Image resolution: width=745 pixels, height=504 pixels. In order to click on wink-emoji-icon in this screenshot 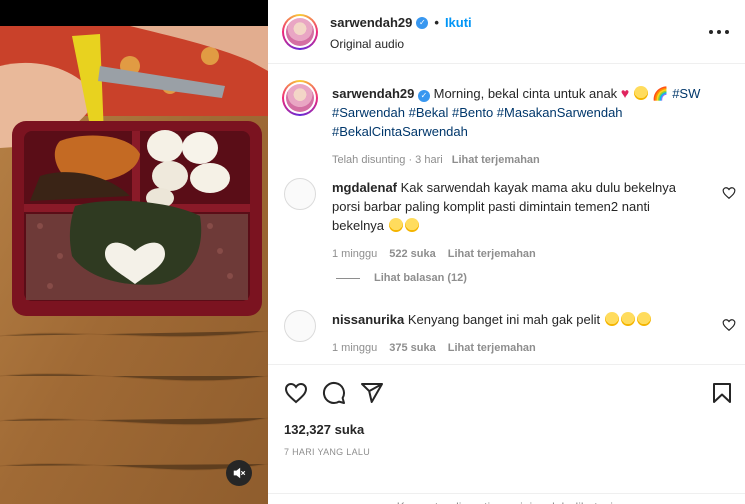, I will do `click(640, 93)`.